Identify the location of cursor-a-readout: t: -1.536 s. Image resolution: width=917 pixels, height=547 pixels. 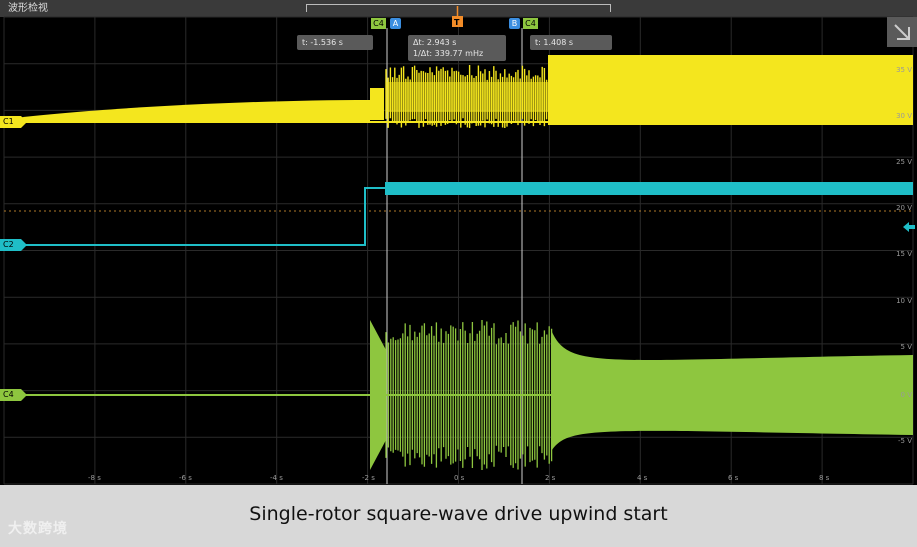
(335, 42).